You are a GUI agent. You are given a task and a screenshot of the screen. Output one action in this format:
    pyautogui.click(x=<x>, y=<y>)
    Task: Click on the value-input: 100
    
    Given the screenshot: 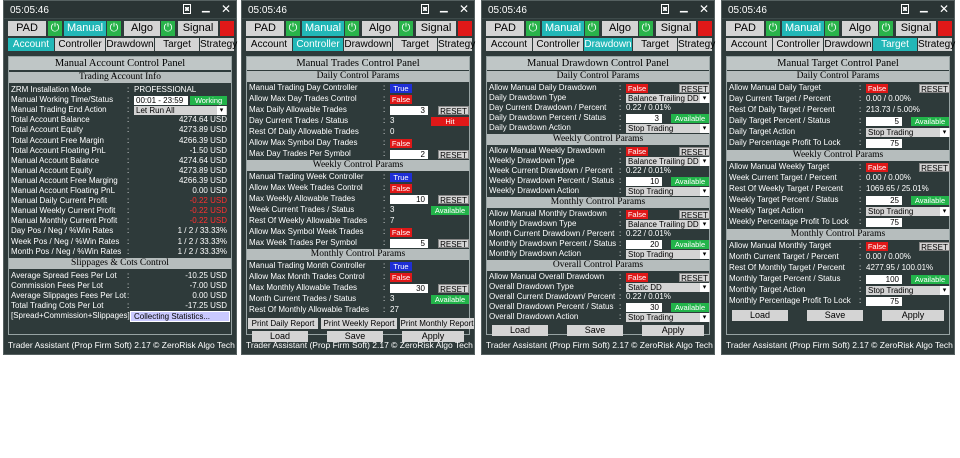 What is the action you would take?
    pyautogui.click(x=884, y=279)
    